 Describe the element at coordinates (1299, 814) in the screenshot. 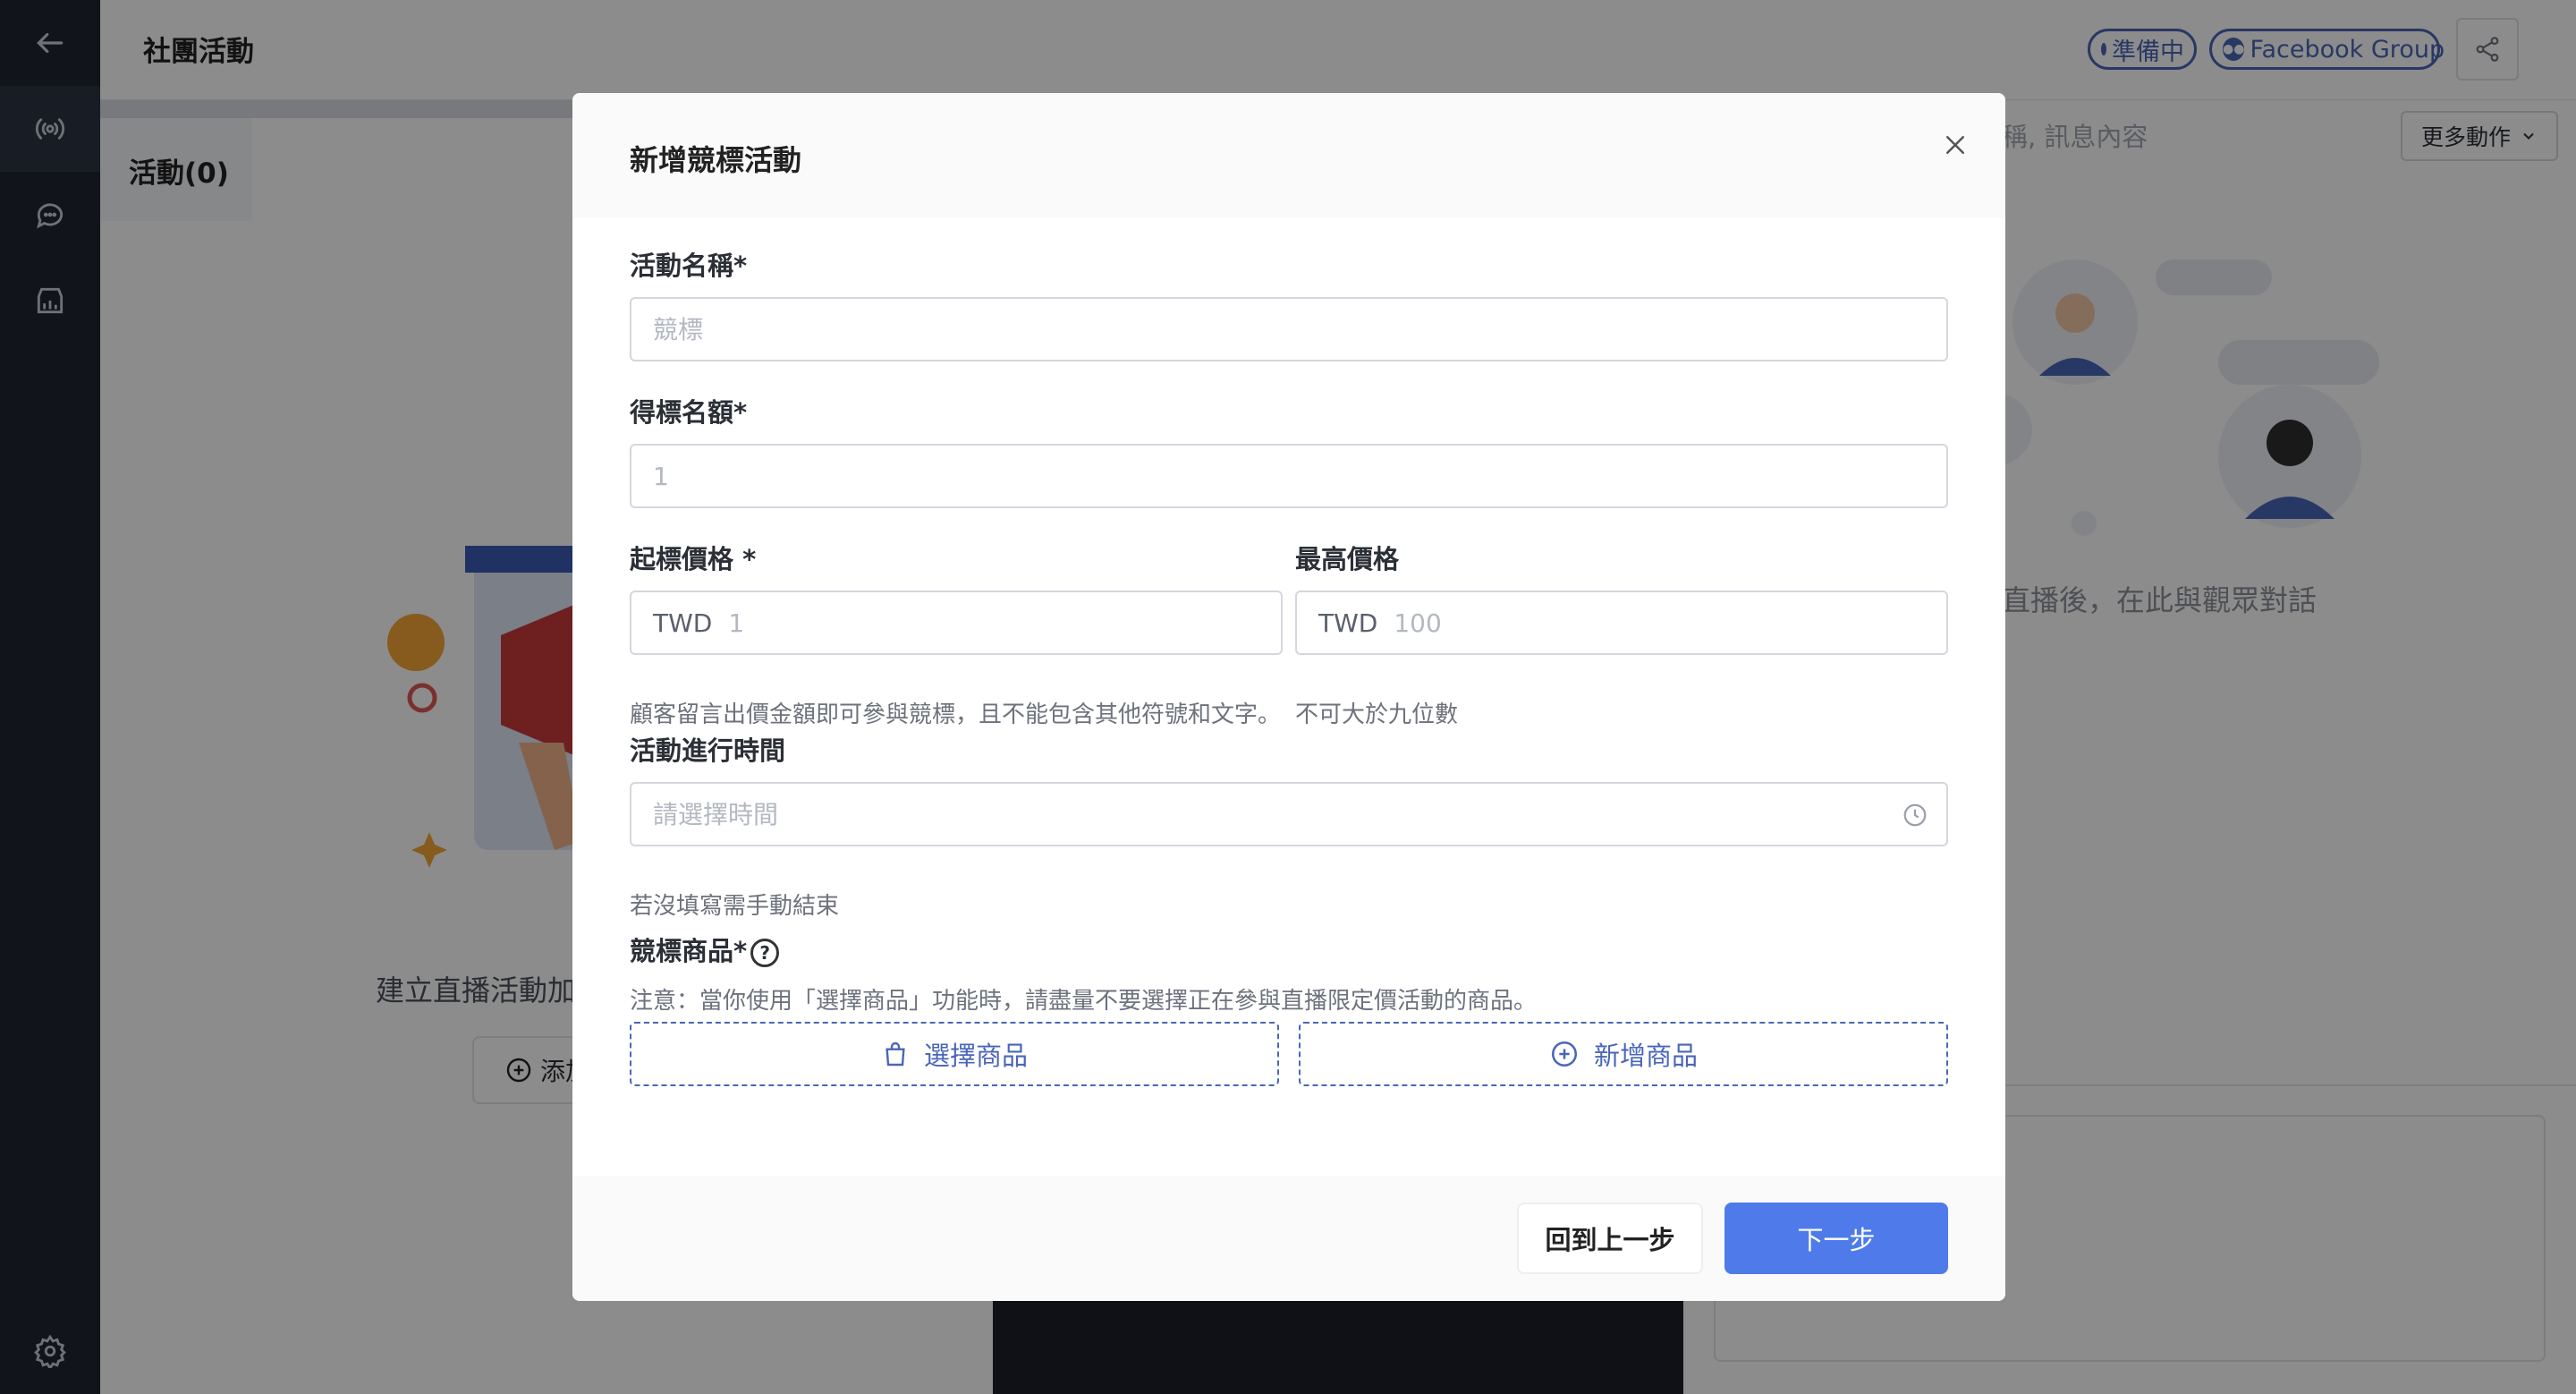

I see `duration-input` at that location.